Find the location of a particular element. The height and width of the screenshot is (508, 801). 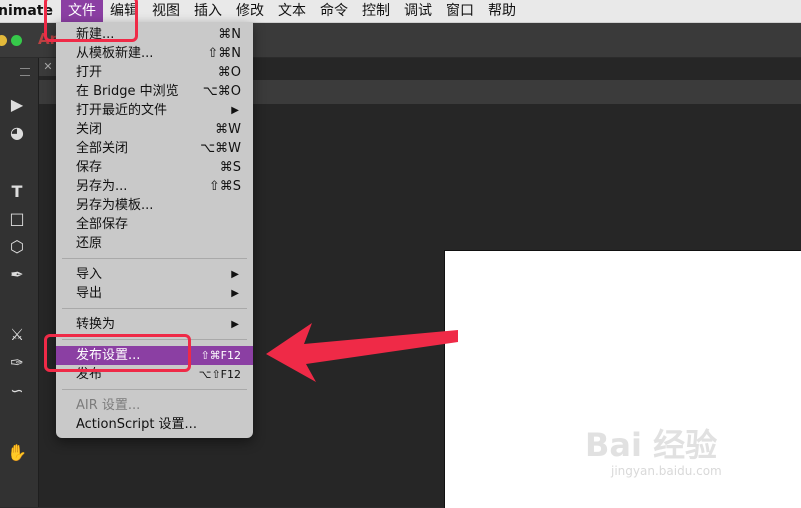

watermark-logo: Bai 经验 is located at coordinates (651, 445).